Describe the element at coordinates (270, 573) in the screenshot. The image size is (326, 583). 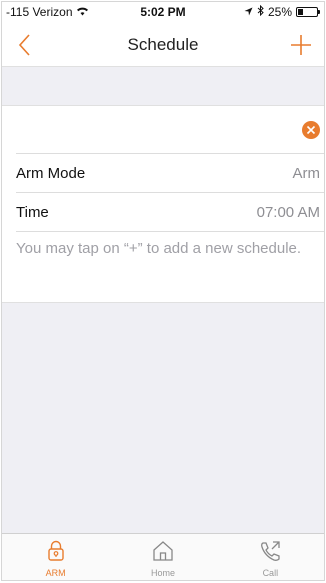
I see `tab-call-label: Call` at that location.